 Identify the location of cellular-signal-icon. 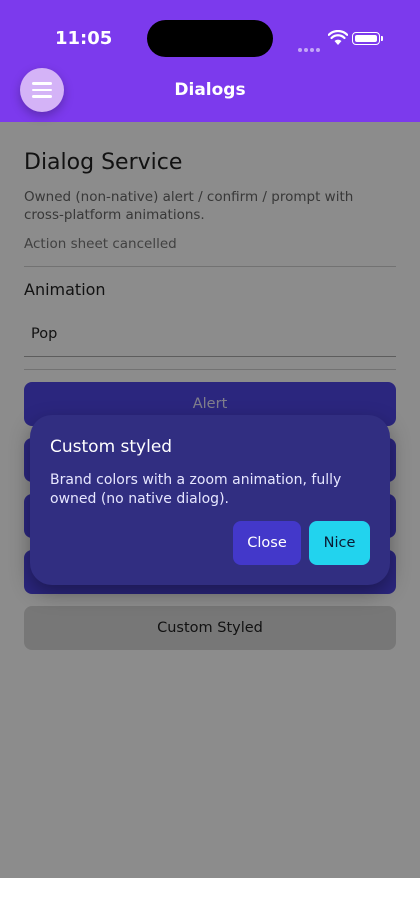
(310, 46).